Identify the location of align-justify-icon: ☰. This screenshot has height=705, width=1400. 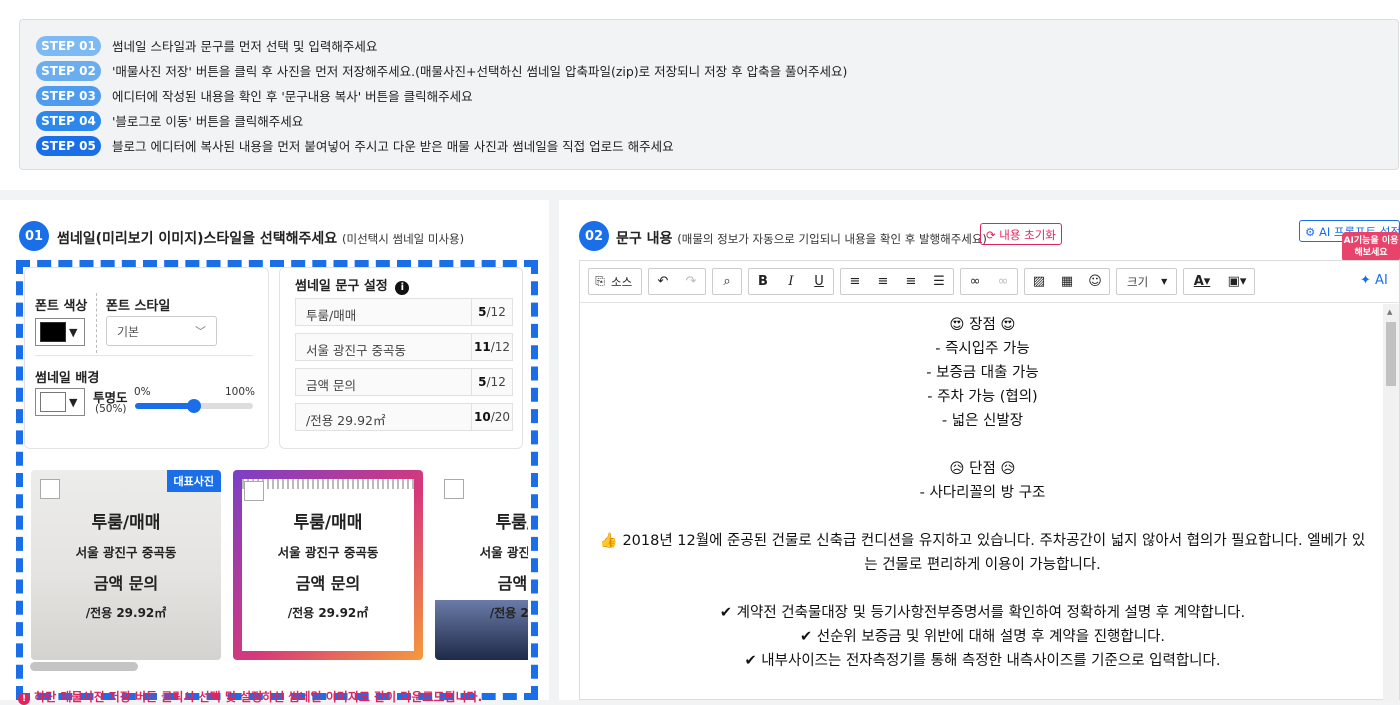
(939, 281).